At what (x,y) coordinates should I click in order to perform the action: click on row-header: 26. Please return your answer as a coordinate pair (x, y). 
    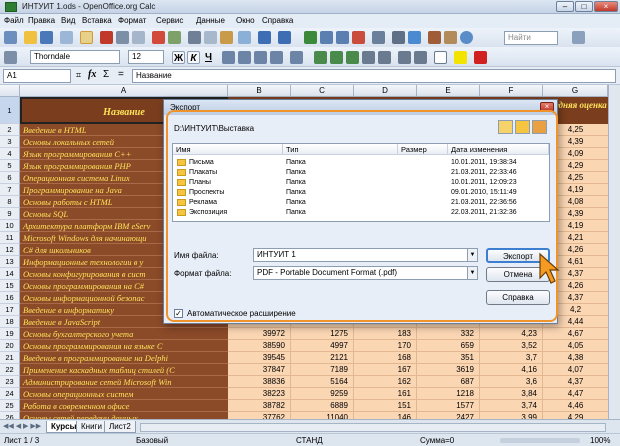
    Looking at the image, I should click on (10, 415).